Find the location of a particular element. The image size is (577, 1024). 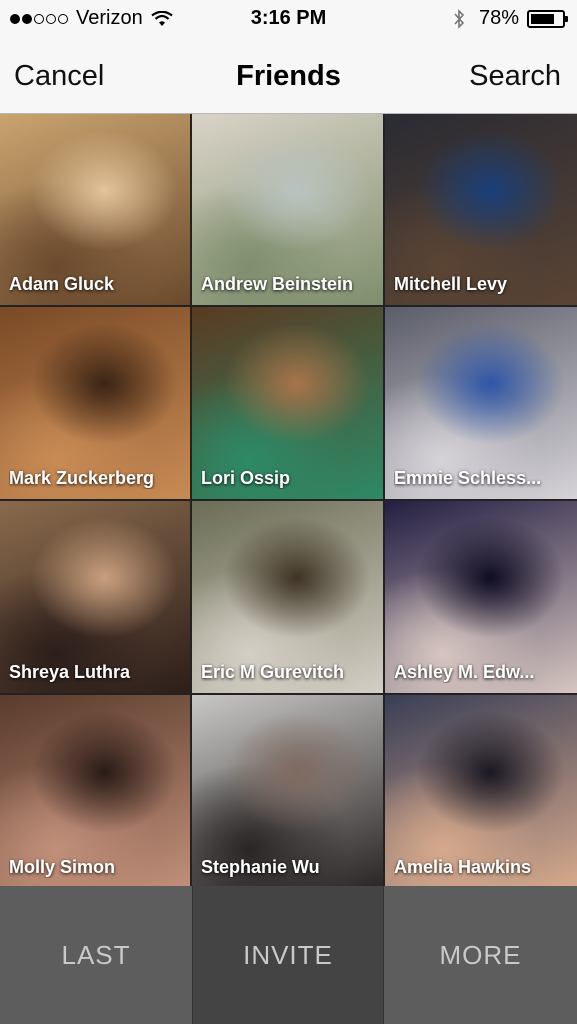

friend-name: Mark Zuckerberg is located at coordinates (82, 478).